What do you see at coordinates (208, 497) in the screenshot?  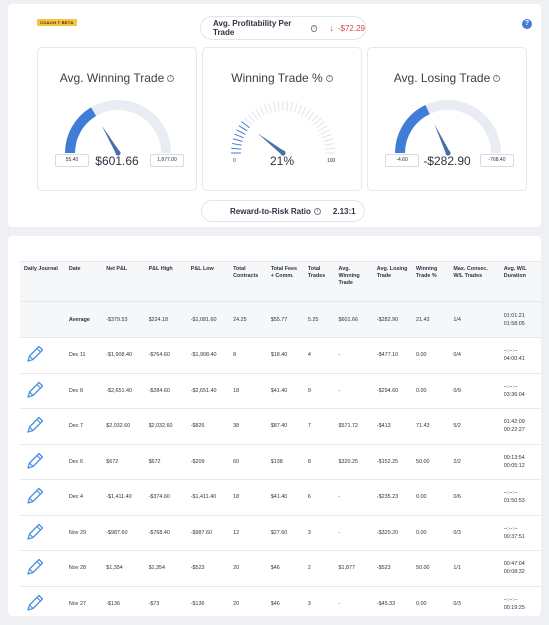 I see `table-cell: -$1,411.40` at bounding box center [208, 497].